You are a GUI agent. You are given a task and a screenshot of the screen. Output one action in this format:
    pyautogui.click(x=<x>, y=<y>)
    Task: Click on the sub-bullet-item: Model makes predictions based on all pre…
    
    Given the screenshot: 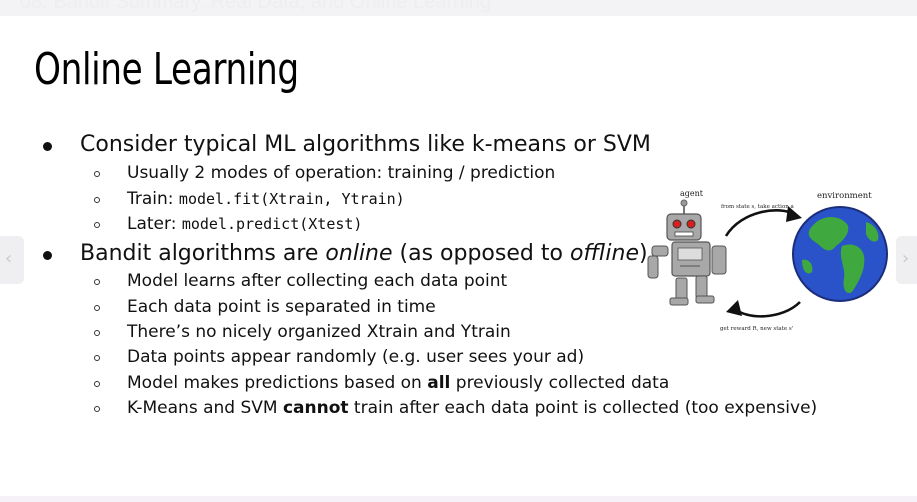 What is the action you would take?
    pyautogui.click(x=398, y=383)
    